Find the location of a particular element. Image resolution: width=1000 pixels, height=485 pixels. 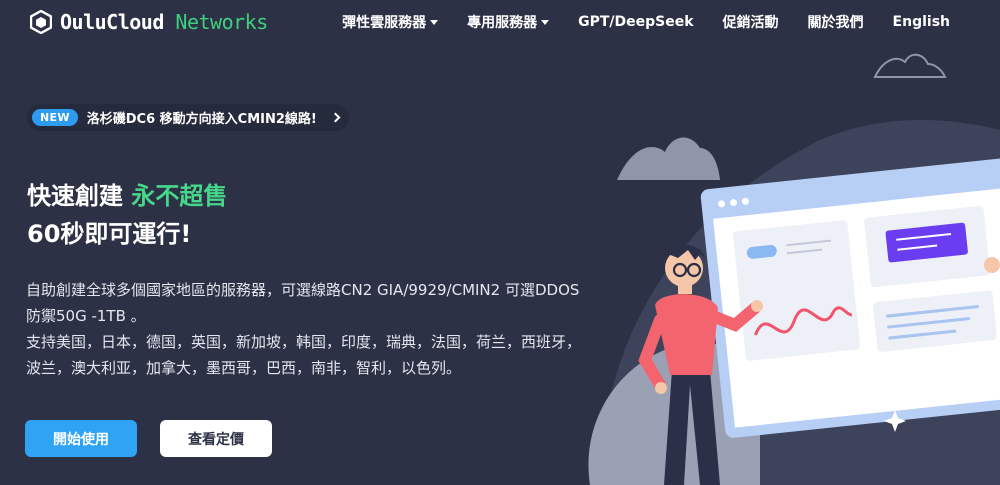

brand-logo: OuluCloud Networks is located at coordinates (149, 22).